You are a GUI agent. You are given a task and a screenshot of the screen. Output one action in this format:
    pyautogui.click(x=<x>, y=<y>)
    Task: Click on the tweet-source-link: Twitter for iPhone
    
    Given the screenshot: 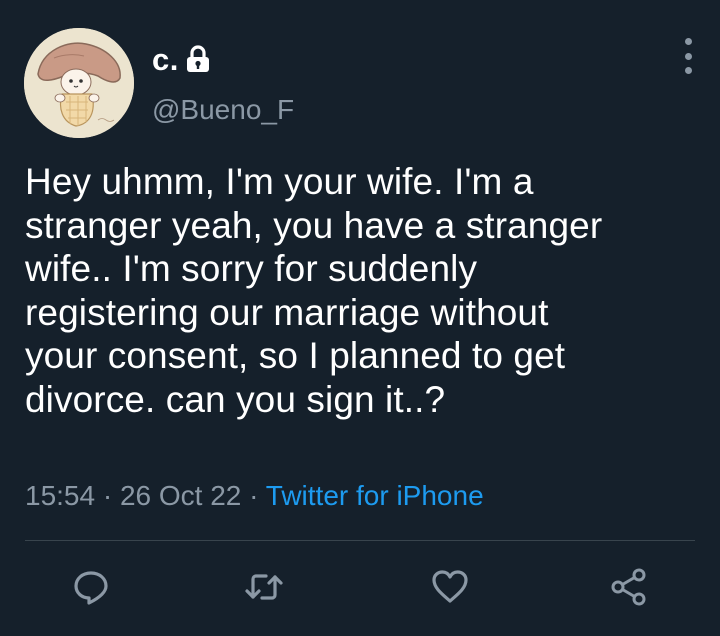 What is the action you would take?
    pyautogui.click(x=375, y=495)
    